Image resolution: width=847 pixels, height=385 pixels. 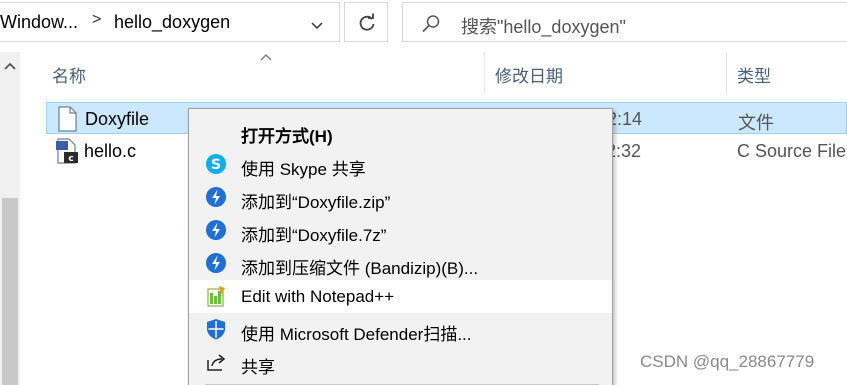 I want to click on nav-pane-scrollbar, so click(x=10, y=218).